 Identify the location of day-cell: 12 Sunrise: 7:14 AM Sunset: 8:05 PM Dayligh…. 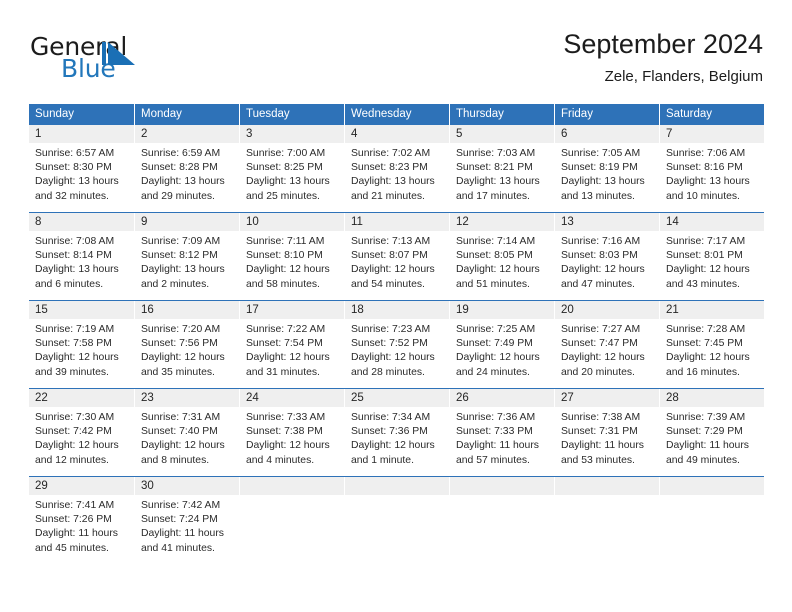
(501, 256).